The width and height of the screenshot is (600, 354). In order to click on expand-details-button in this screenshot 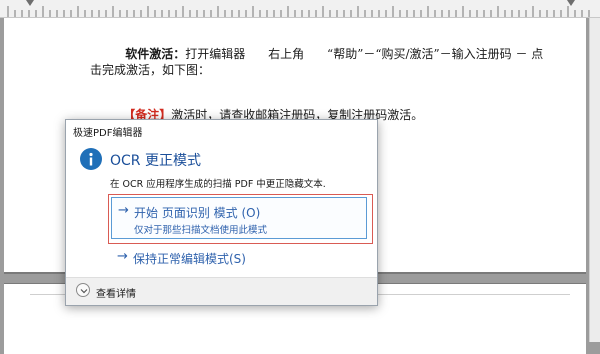, I will do `click(83, 290)`.